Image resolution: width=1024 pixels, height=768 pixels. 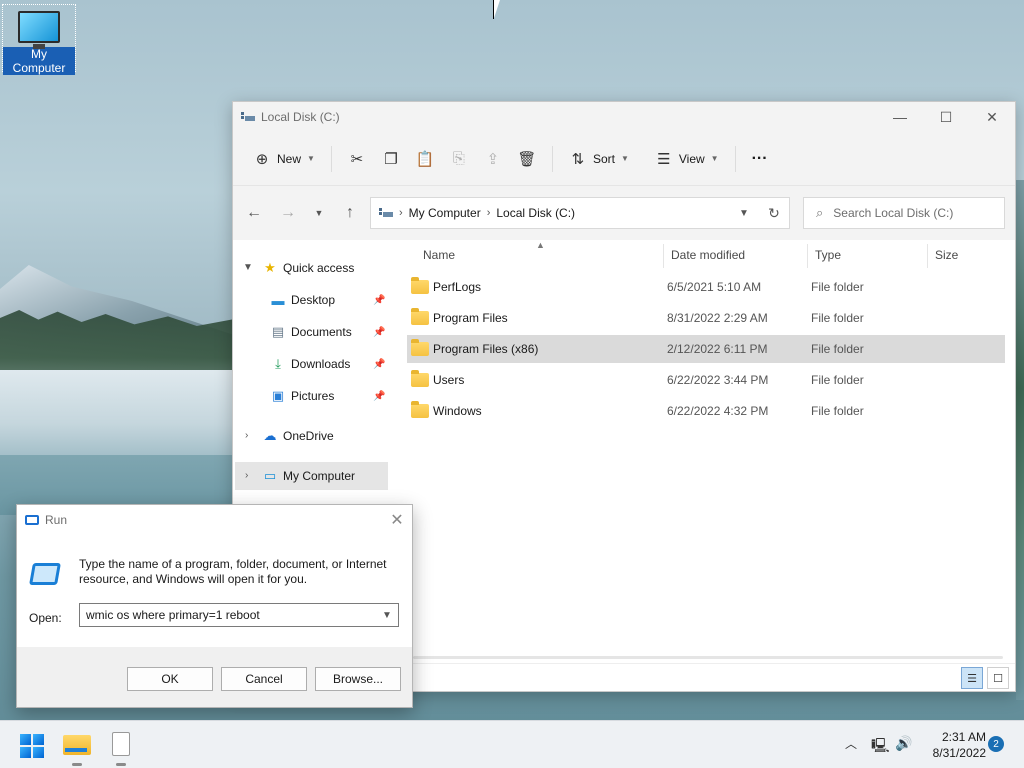 I want to click on close-button: ✕, so click(x=992, y=117).